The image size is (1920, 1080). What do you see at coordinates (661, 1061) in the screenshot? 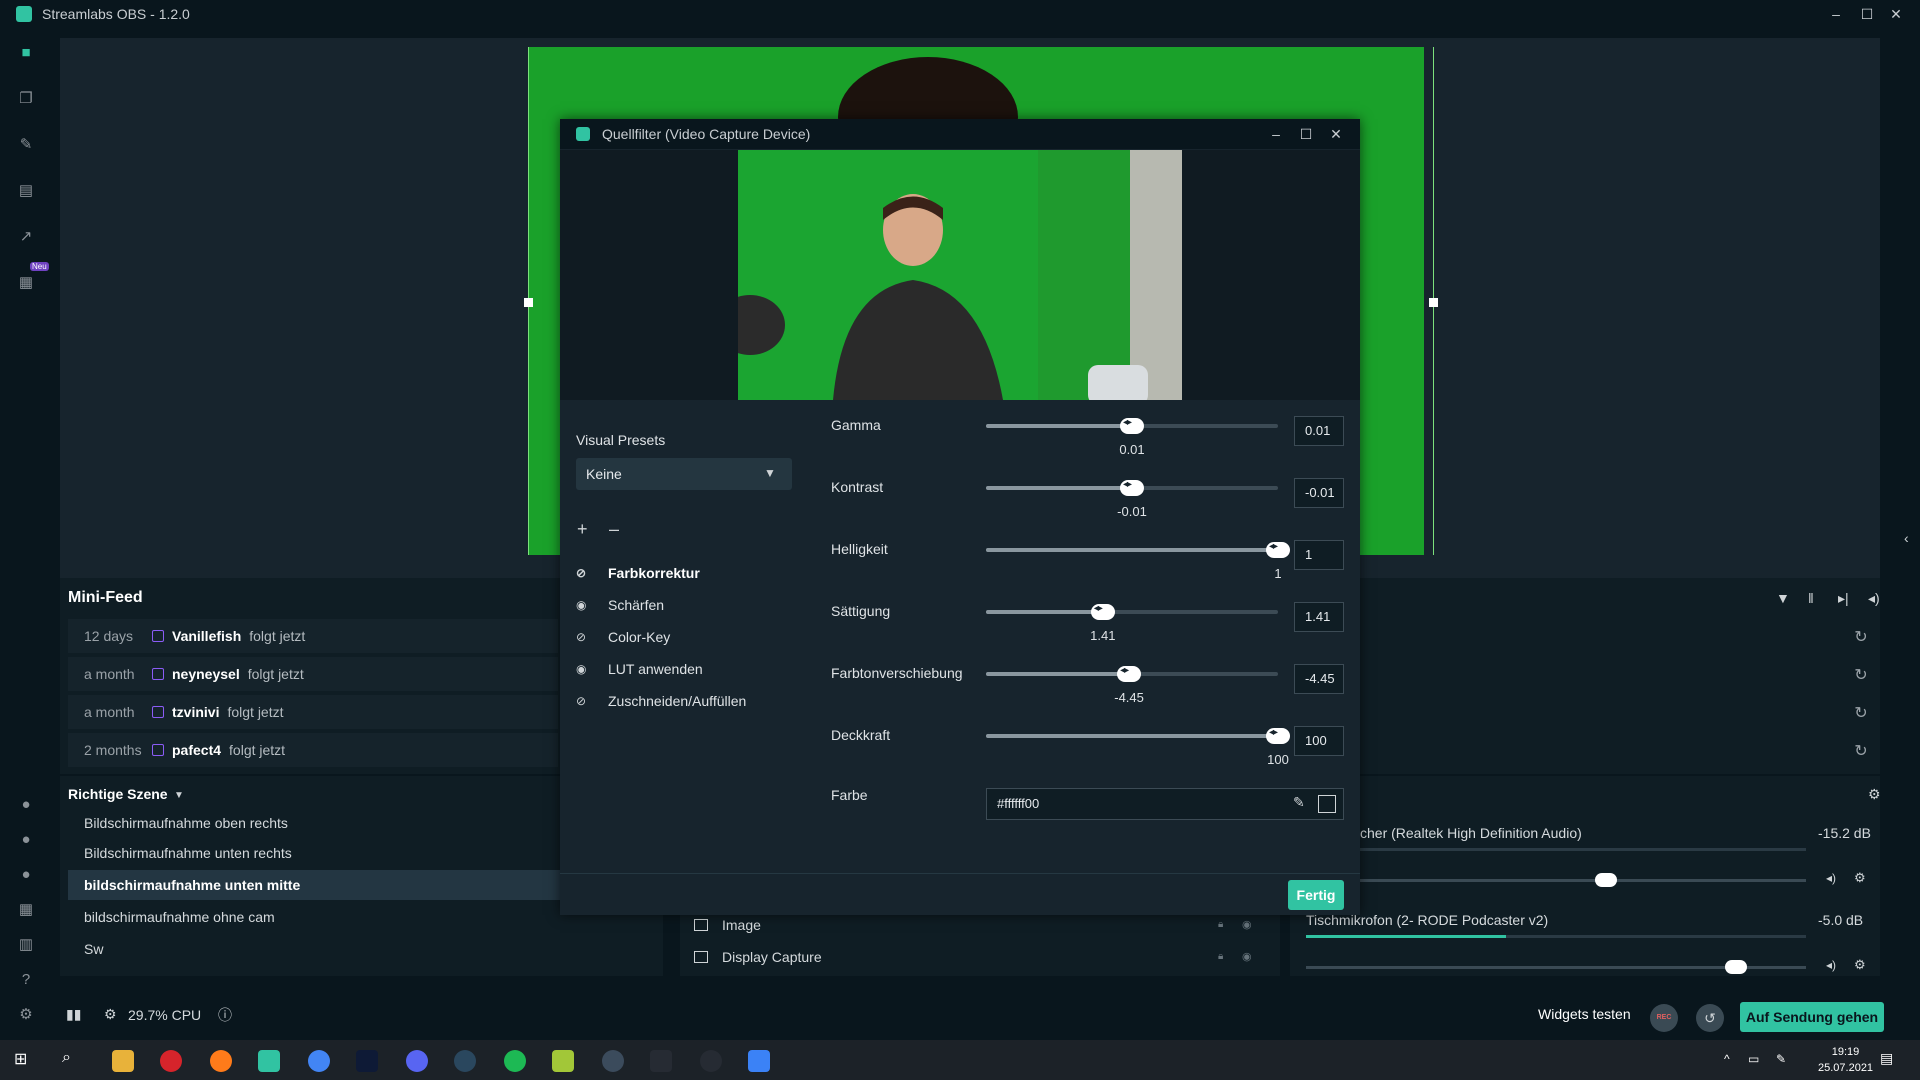
I see `davinci-icon` at bounding box center [661, 1061].